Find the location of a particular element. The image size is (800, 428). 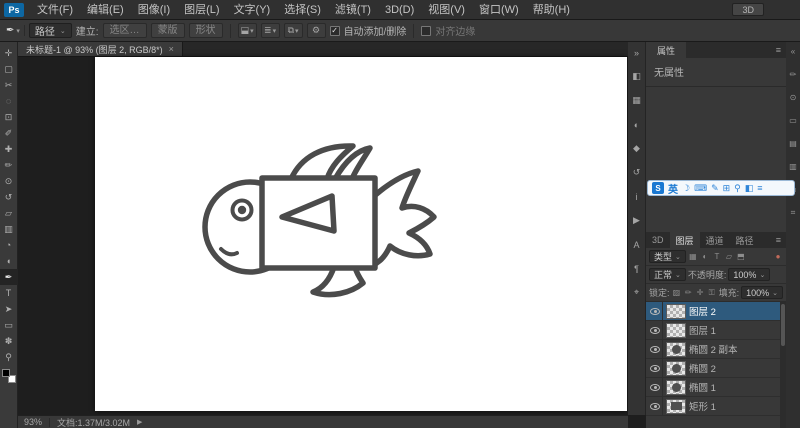

layer-row: 椭圆 2 副本 is located at coordinates (713, 349).